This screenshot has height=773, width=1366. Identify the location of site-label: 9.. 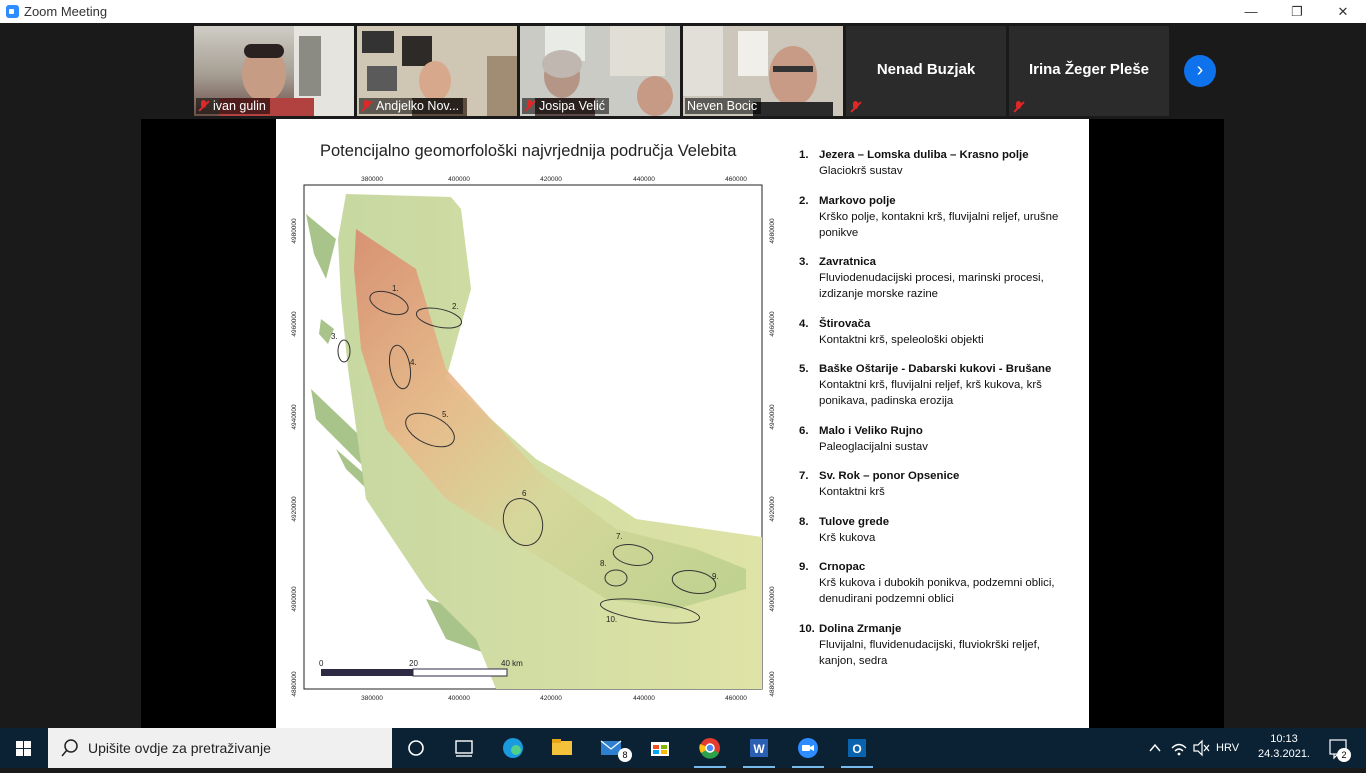
(715, 576).